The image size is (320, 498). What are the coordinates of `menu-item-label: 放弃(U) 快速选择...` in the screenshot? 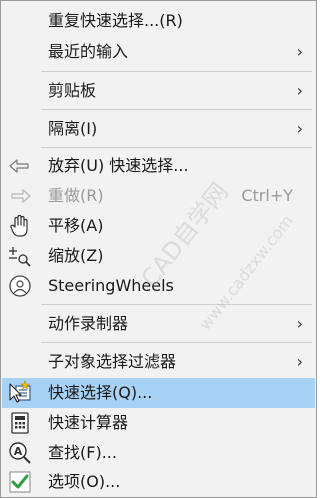 It's located at (118, 165).